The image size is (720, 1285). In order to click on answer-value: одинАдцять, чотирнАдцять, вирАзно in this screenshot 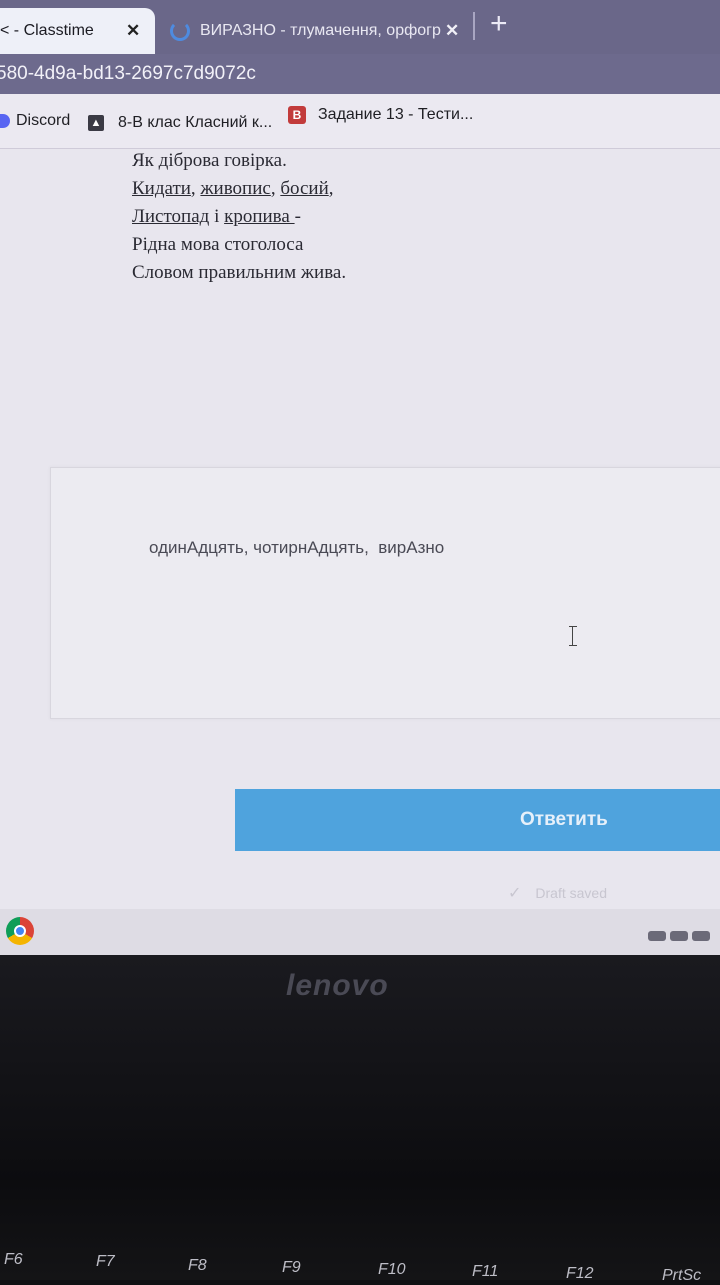, I will do `click(297, 547)`.